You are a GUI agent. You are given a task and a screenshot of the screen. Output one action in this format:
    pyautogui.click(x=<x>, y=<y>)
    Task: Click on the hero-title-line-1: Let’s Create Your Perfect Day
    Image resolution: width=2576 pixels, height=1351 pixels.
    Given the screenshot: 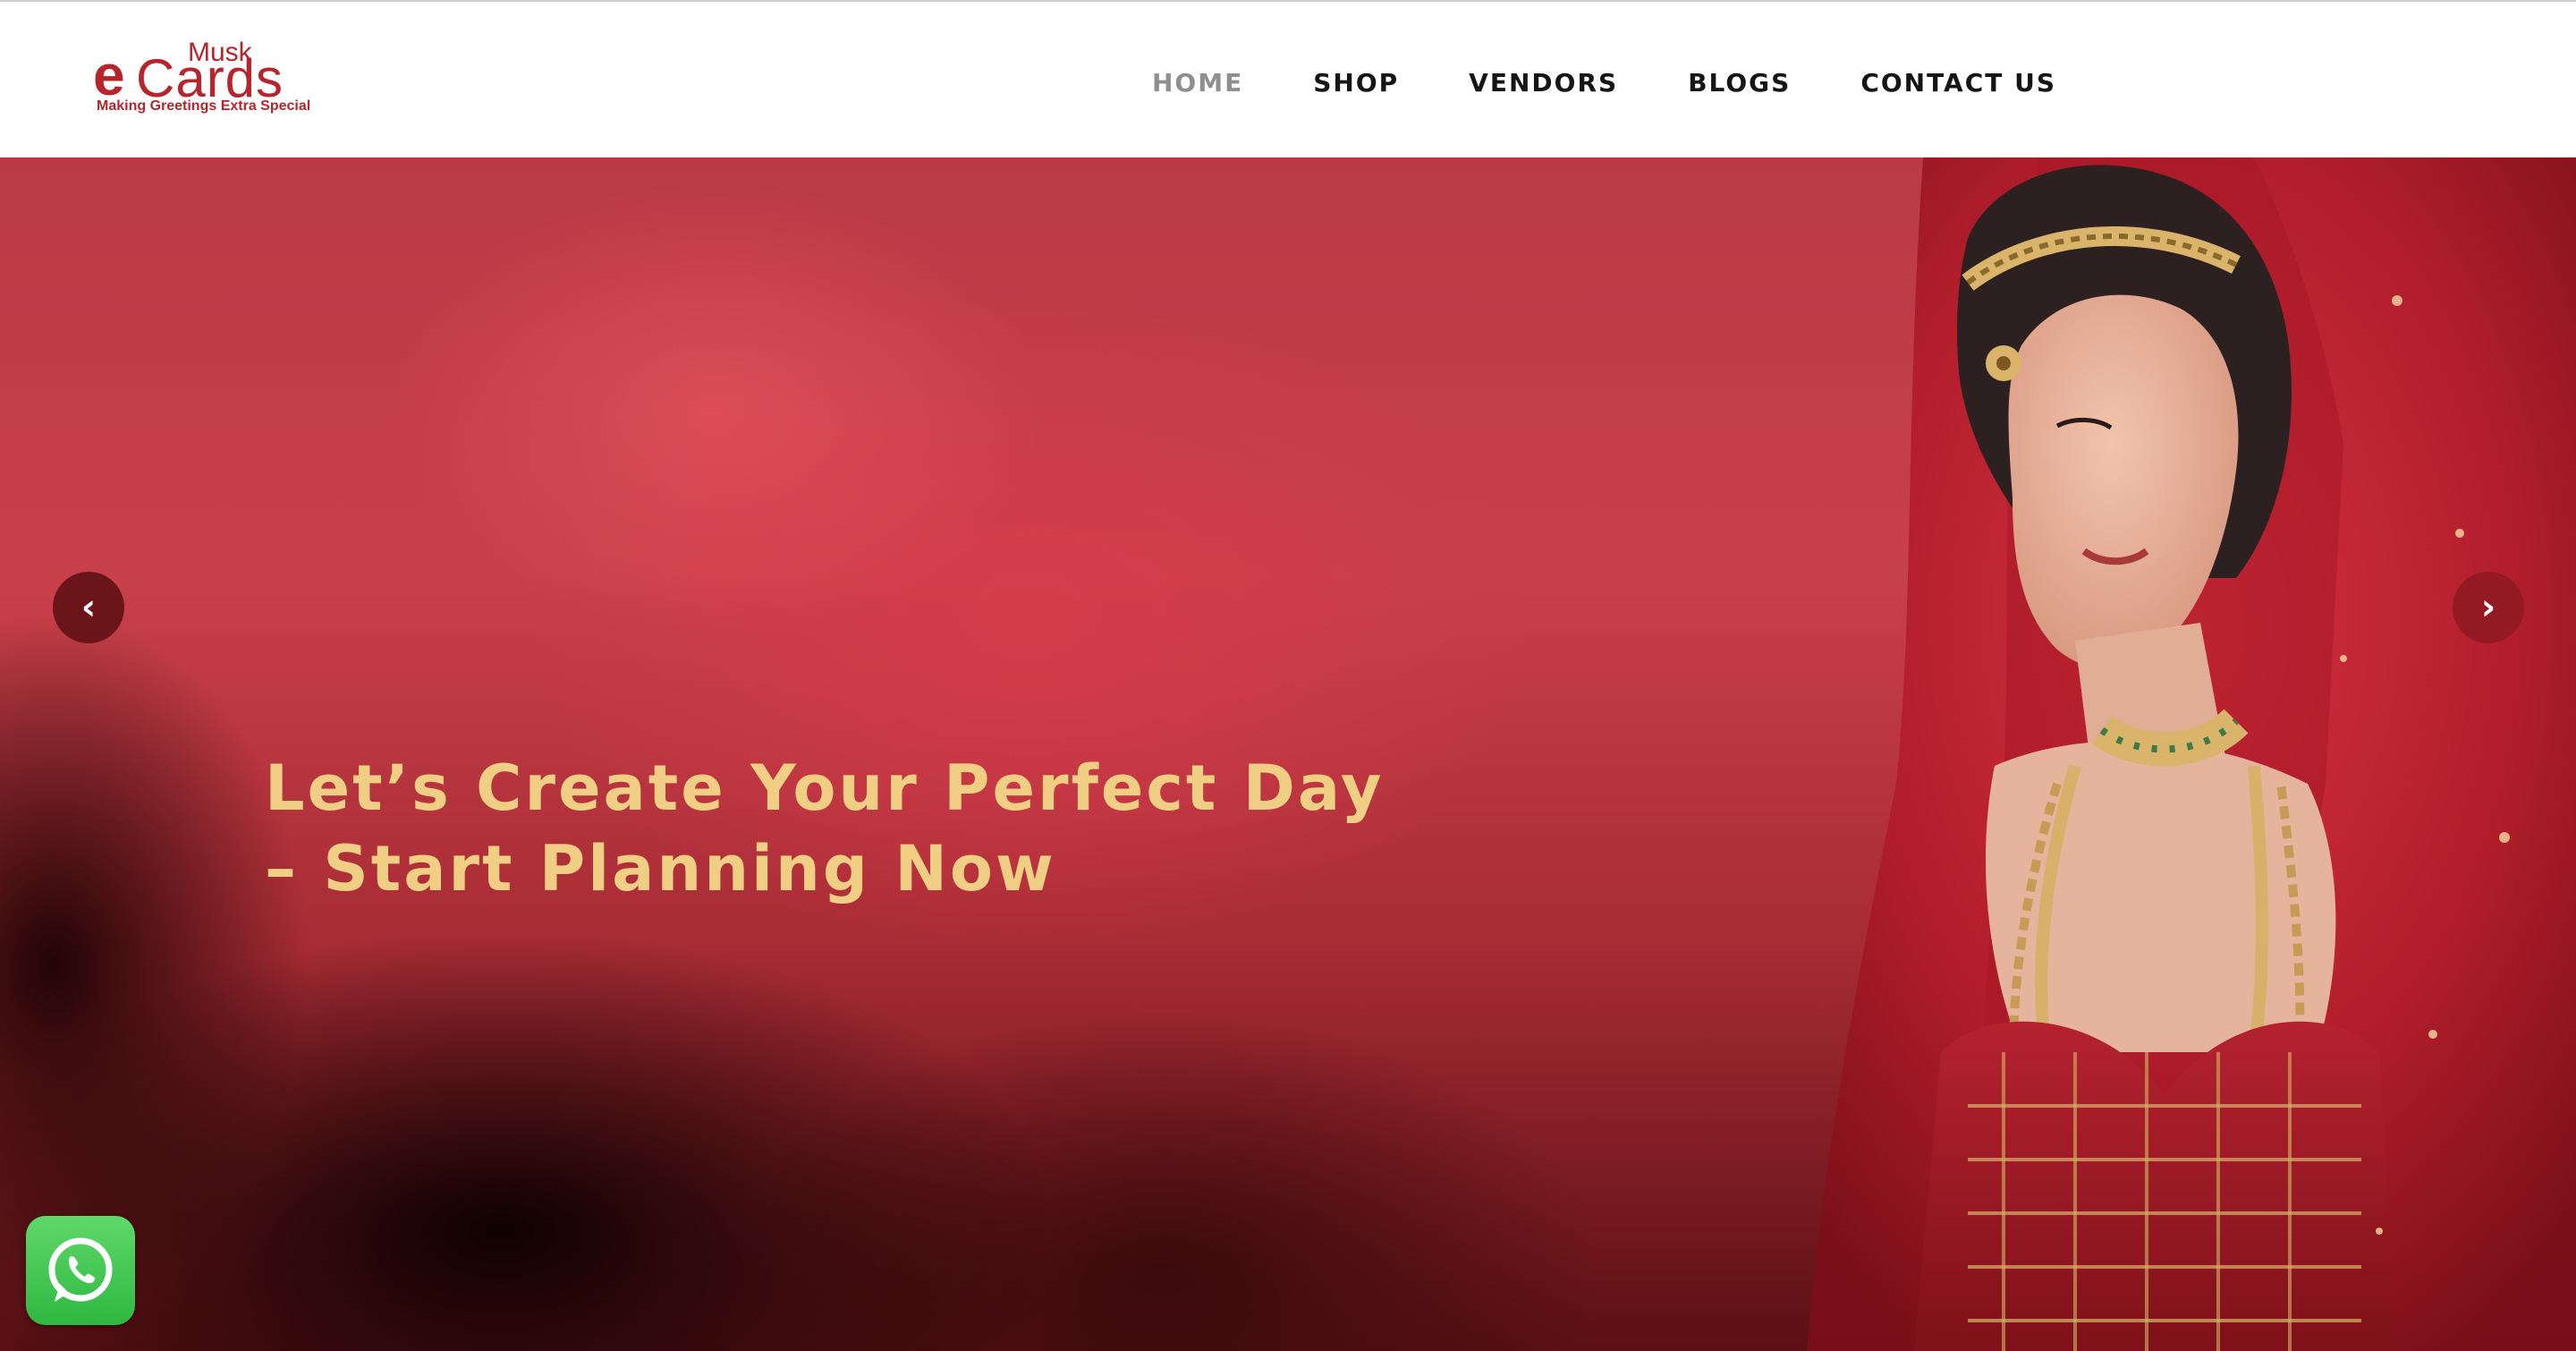 What is the action you would take?
    pyautogui.click(x=825, y=788)
    